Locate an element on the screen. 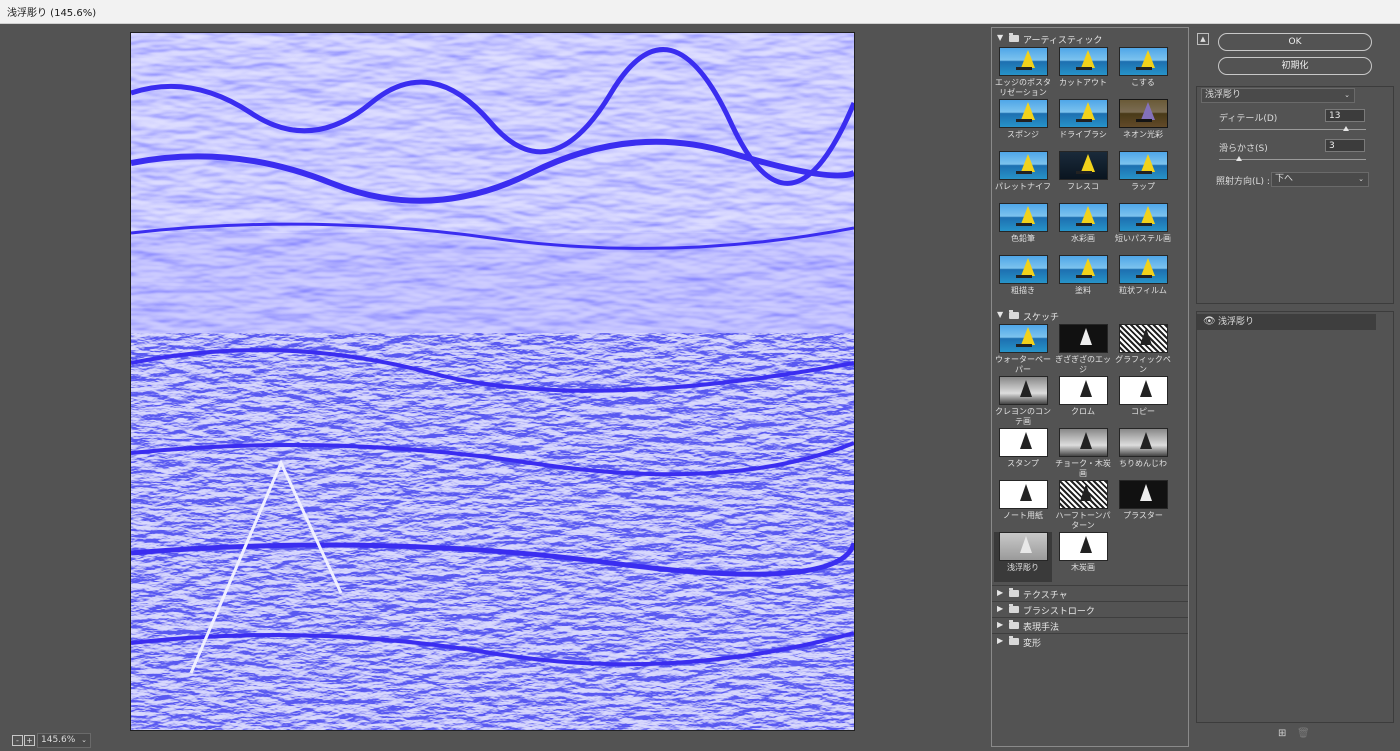  filter-label: ノート用紙 is located at coordinates (1023, 515).